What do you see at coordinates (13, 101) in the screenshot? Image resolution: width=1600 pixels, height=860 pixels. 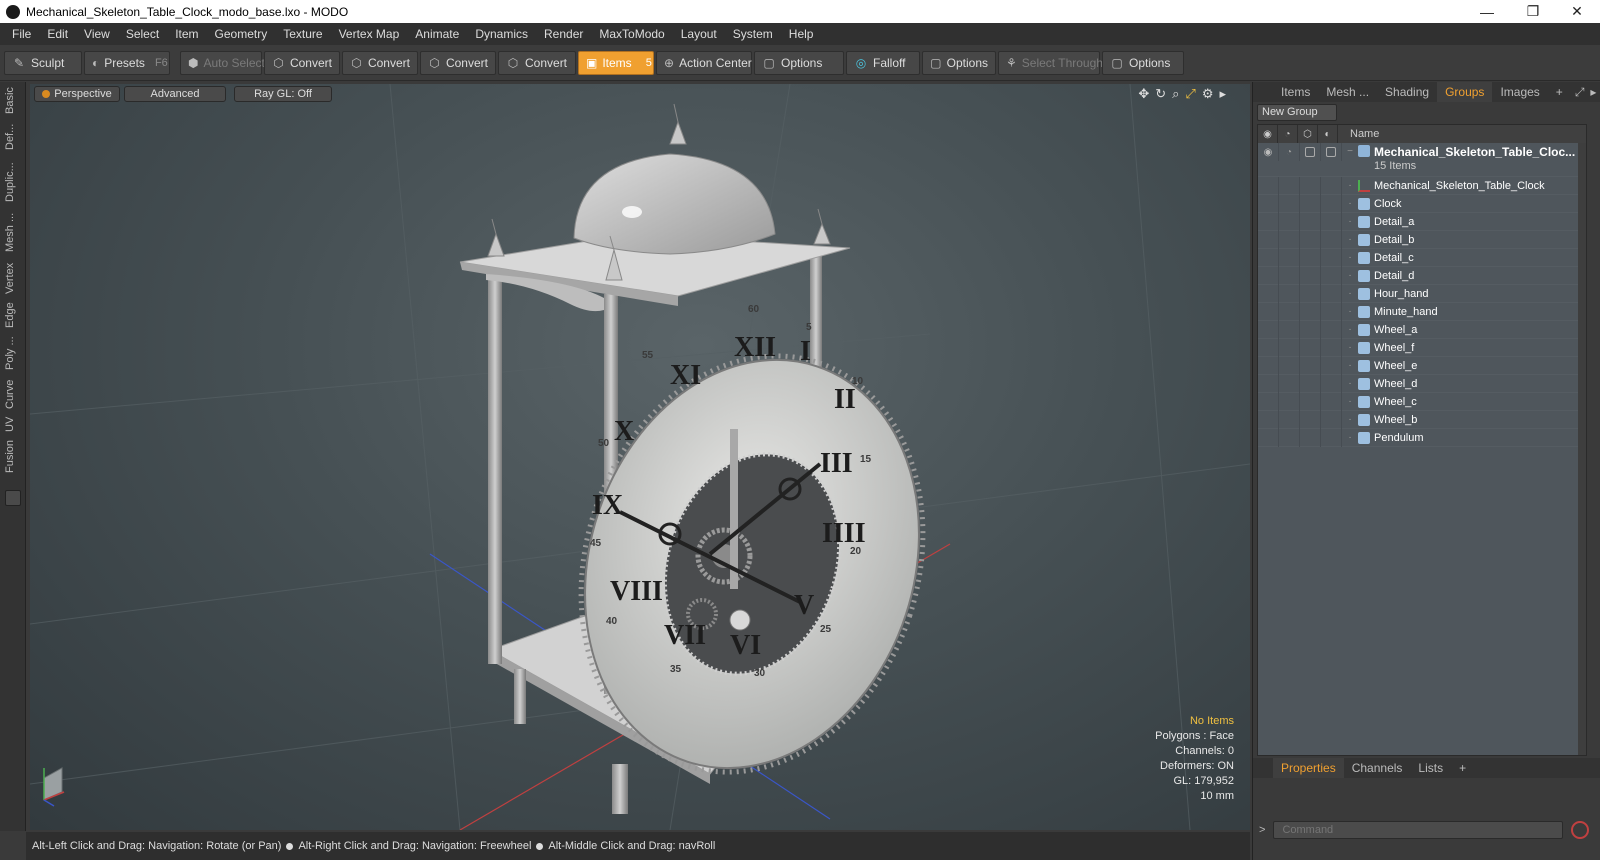 I see `tab-basic: Basic` at bounding box center [13, 101].